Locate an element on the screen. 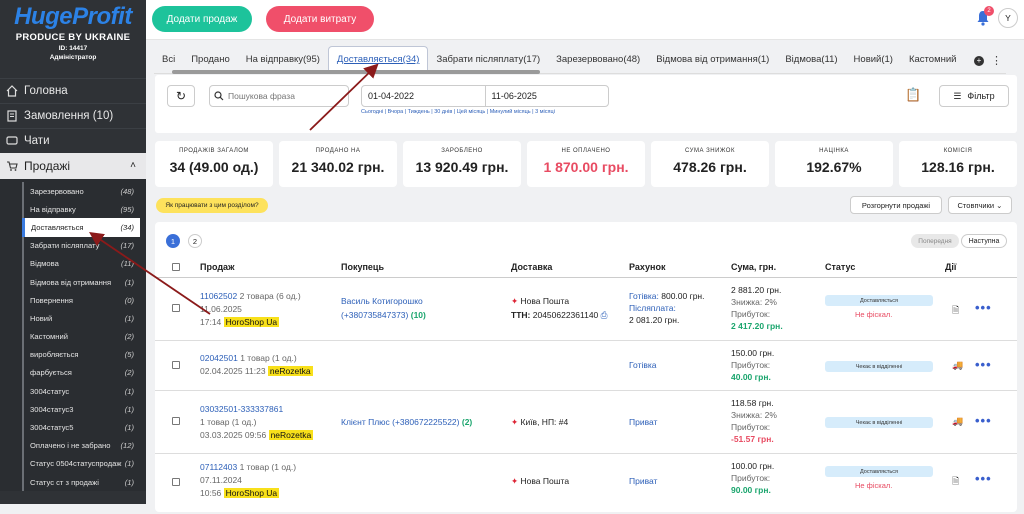 Image resolution: width=1024 pixels, height=514 pixels. pay-method-cash: Готівка: is located at coordinates (644, 296).